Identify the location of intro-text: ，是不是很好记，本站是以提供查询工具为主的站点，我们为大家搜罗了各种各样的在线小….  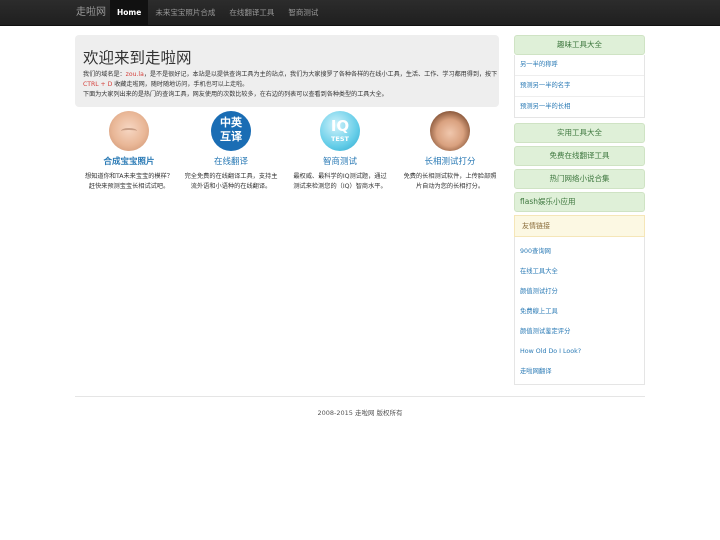
(320, 74).